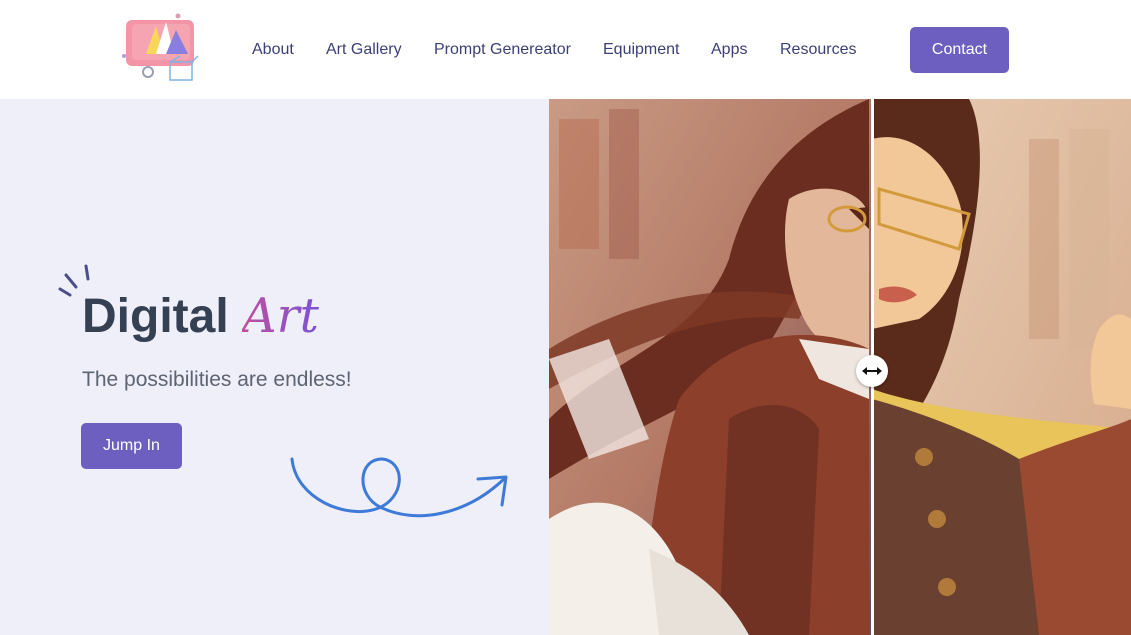  I want to click on nav-link-resources: Resources, so click(818, 50).